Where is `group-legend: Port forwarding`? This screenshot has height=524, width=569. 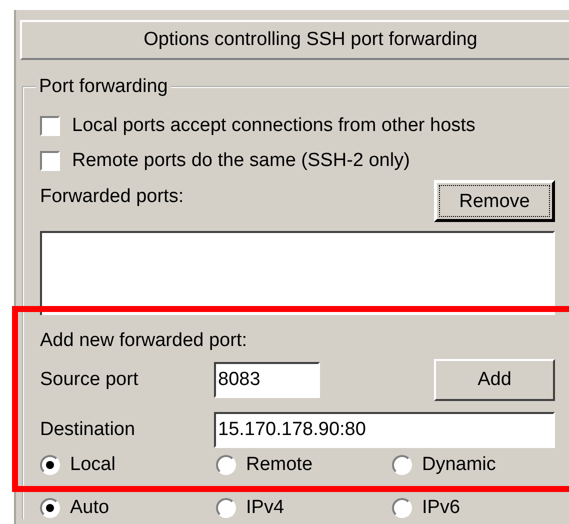
group-legend: Port forwarding is located at coordinates (103, 87).